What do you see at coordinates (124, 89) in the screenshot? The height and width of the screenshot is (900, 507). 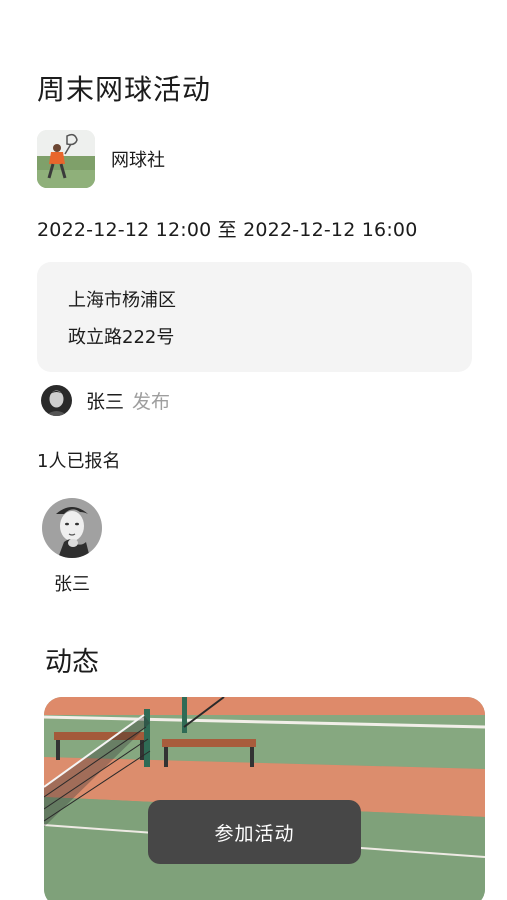 I see `activity-title: 周末网球活动` at bounding box center [124, 89].